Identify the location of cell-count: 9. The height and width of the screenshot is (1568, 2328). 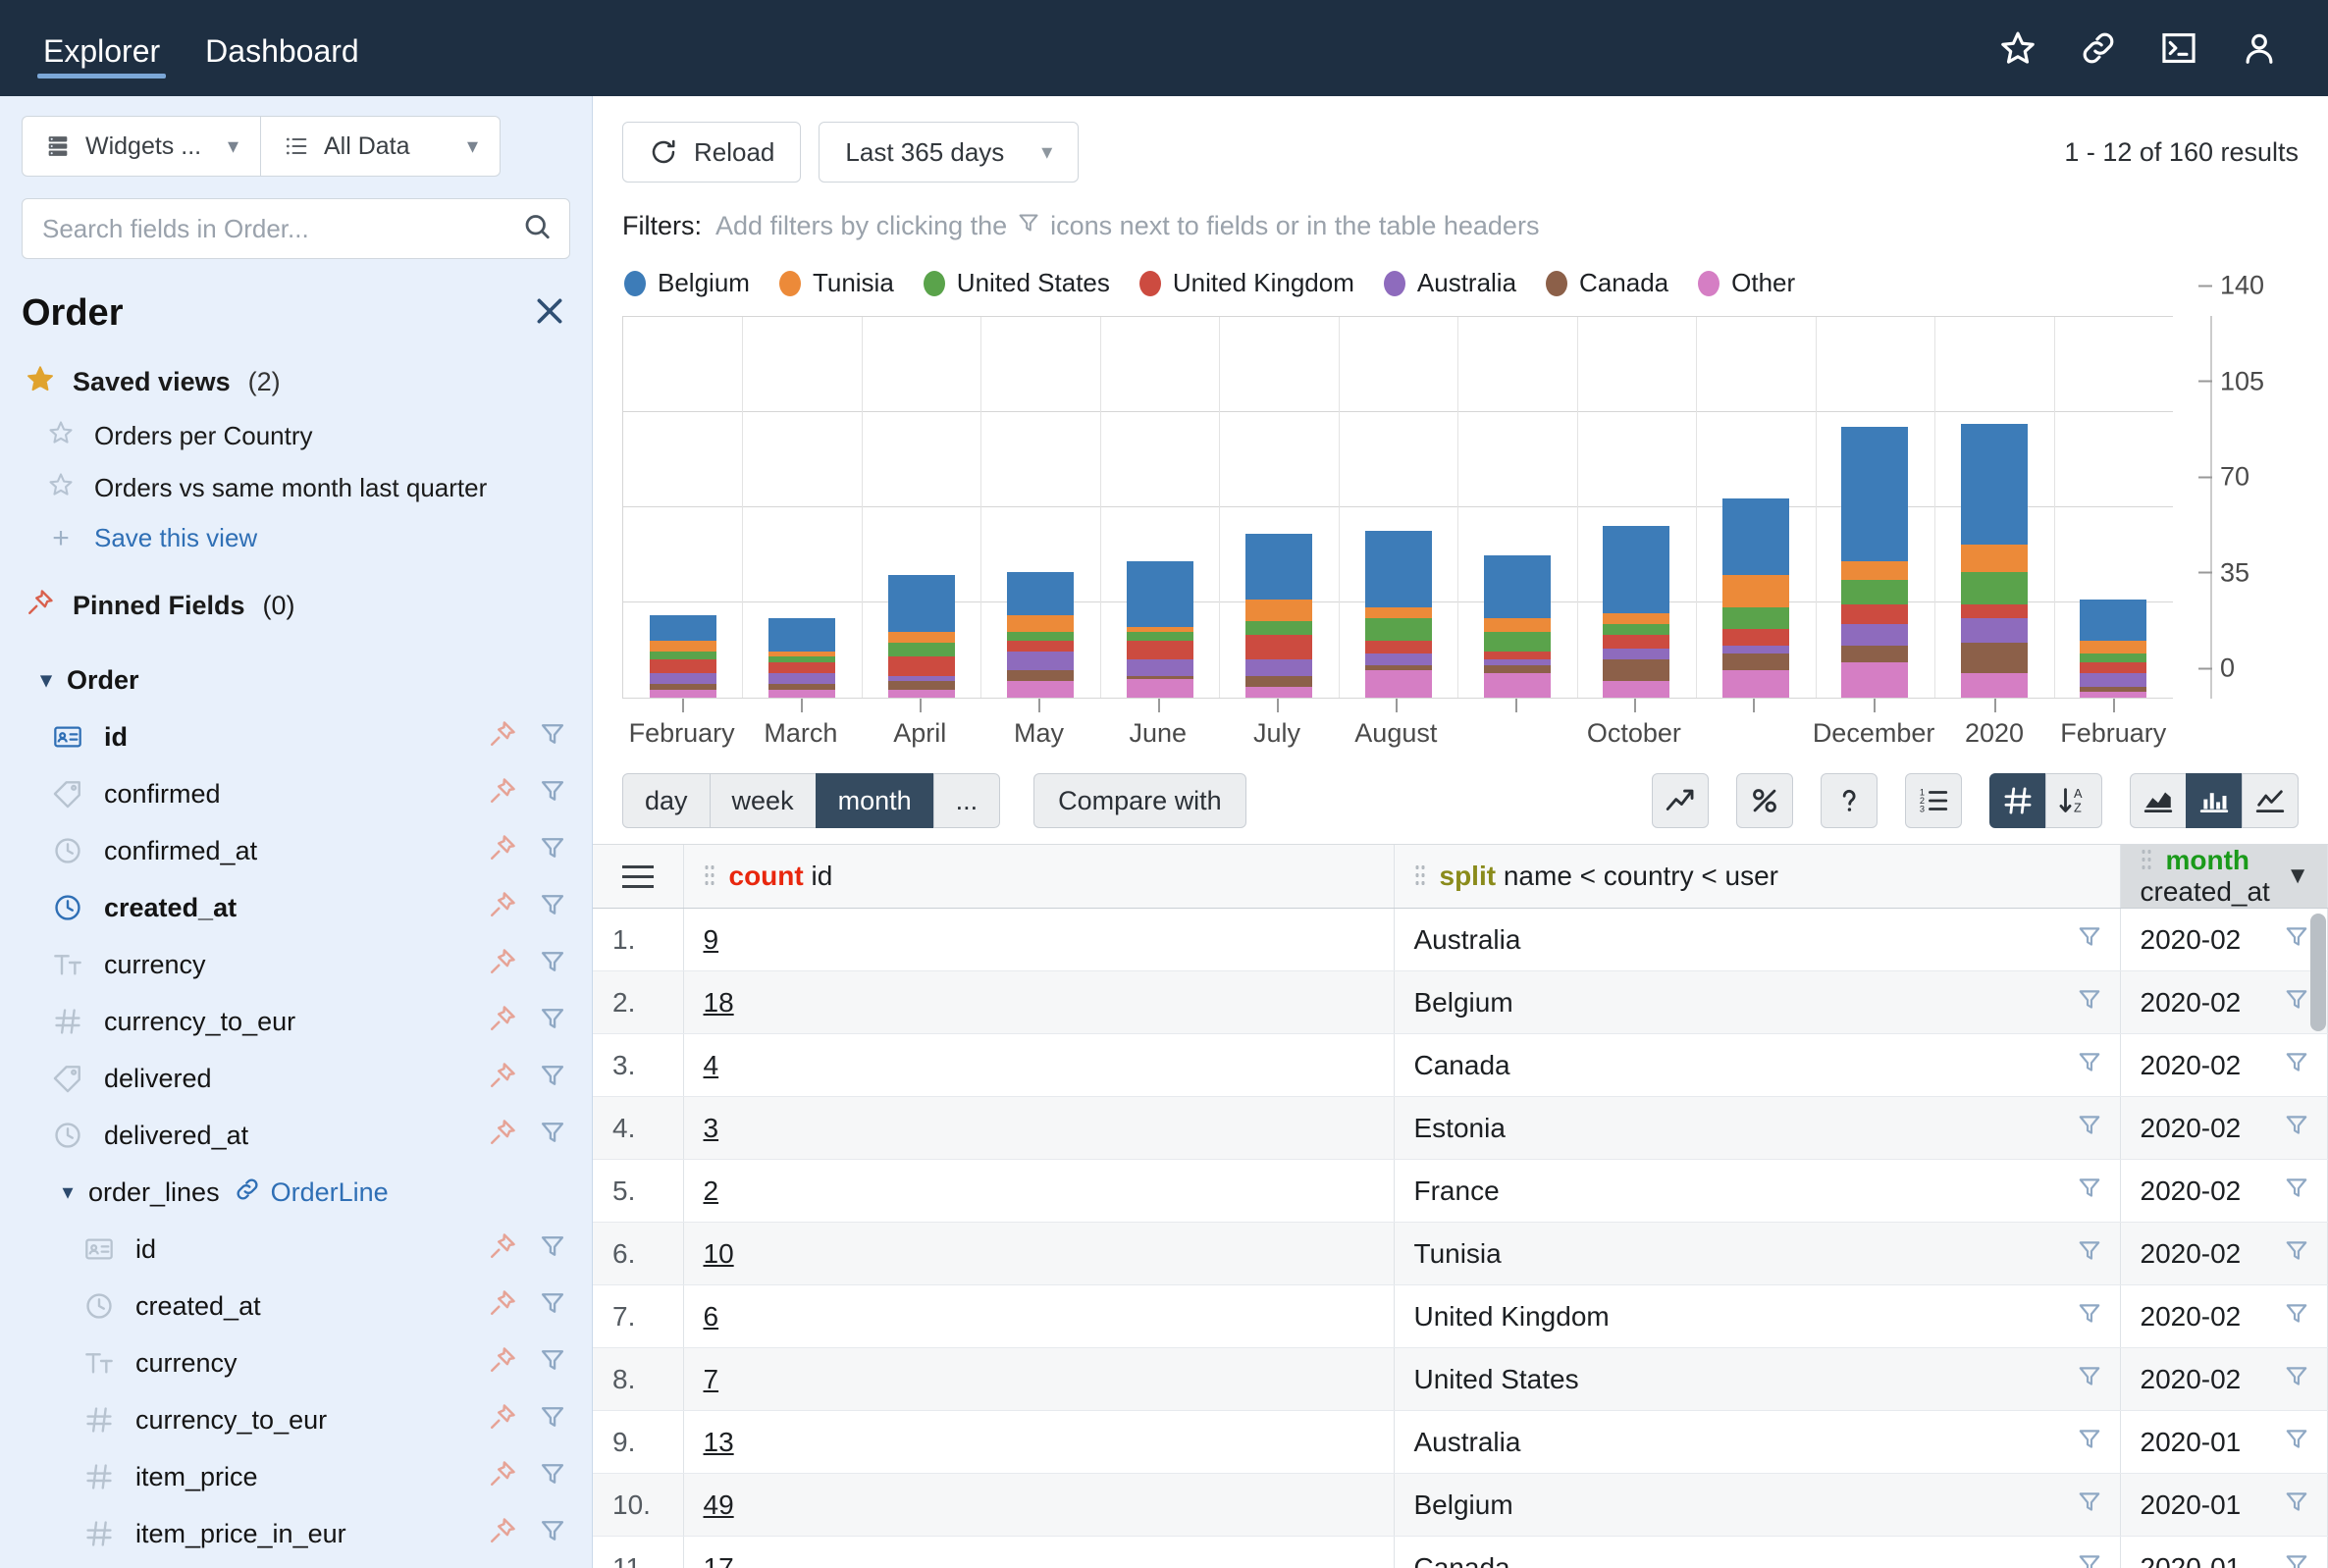
(1039, 939).